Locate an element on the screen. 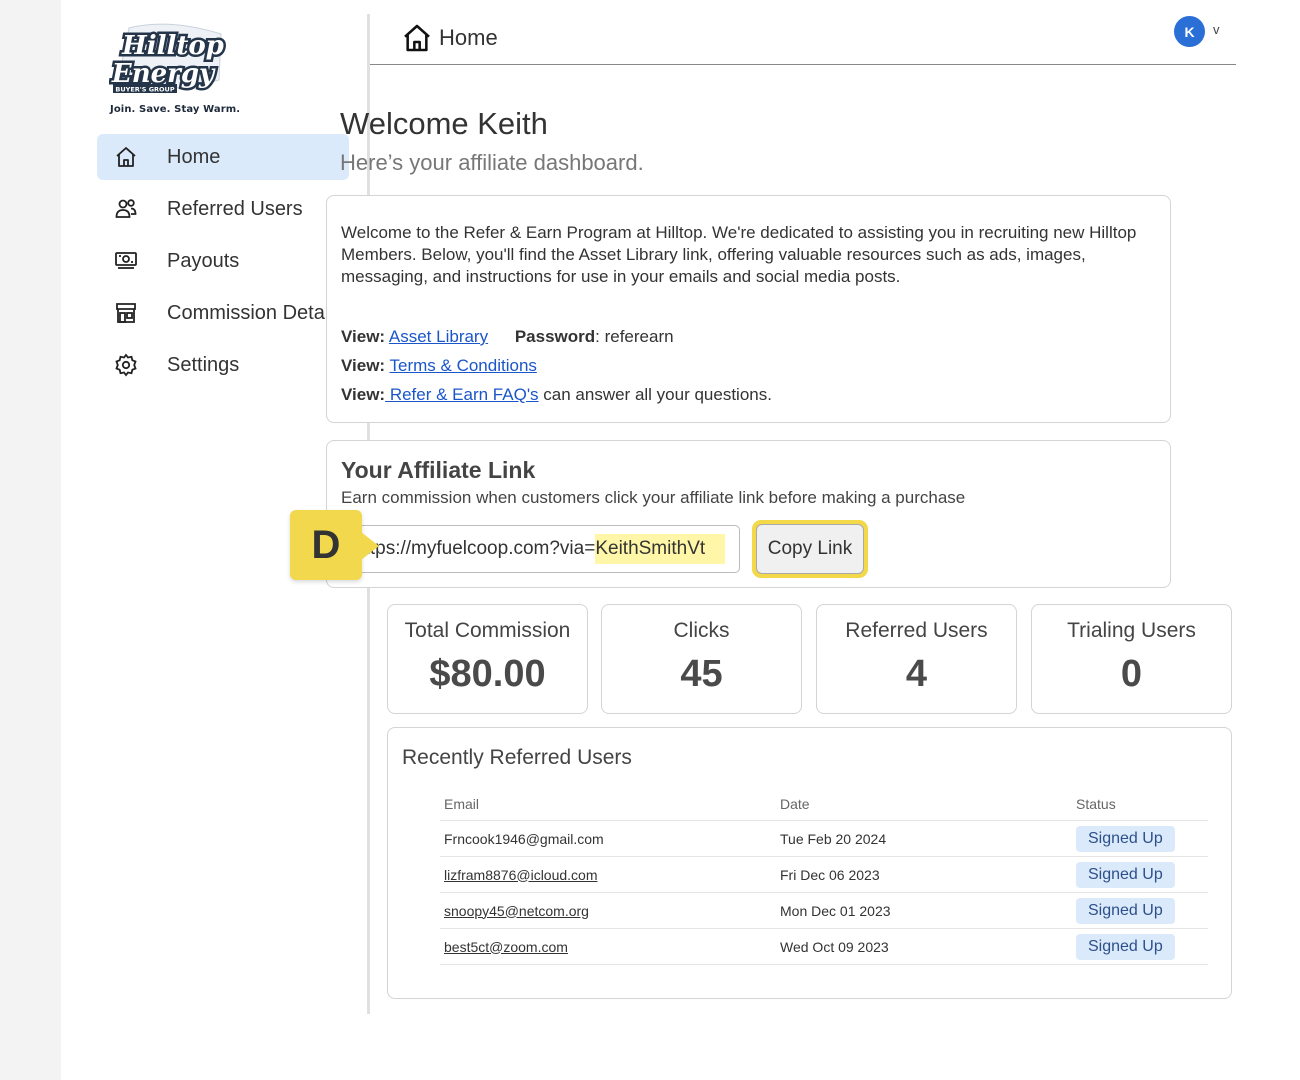  stat-label: Total Commission is located at coordinates (487, 630).